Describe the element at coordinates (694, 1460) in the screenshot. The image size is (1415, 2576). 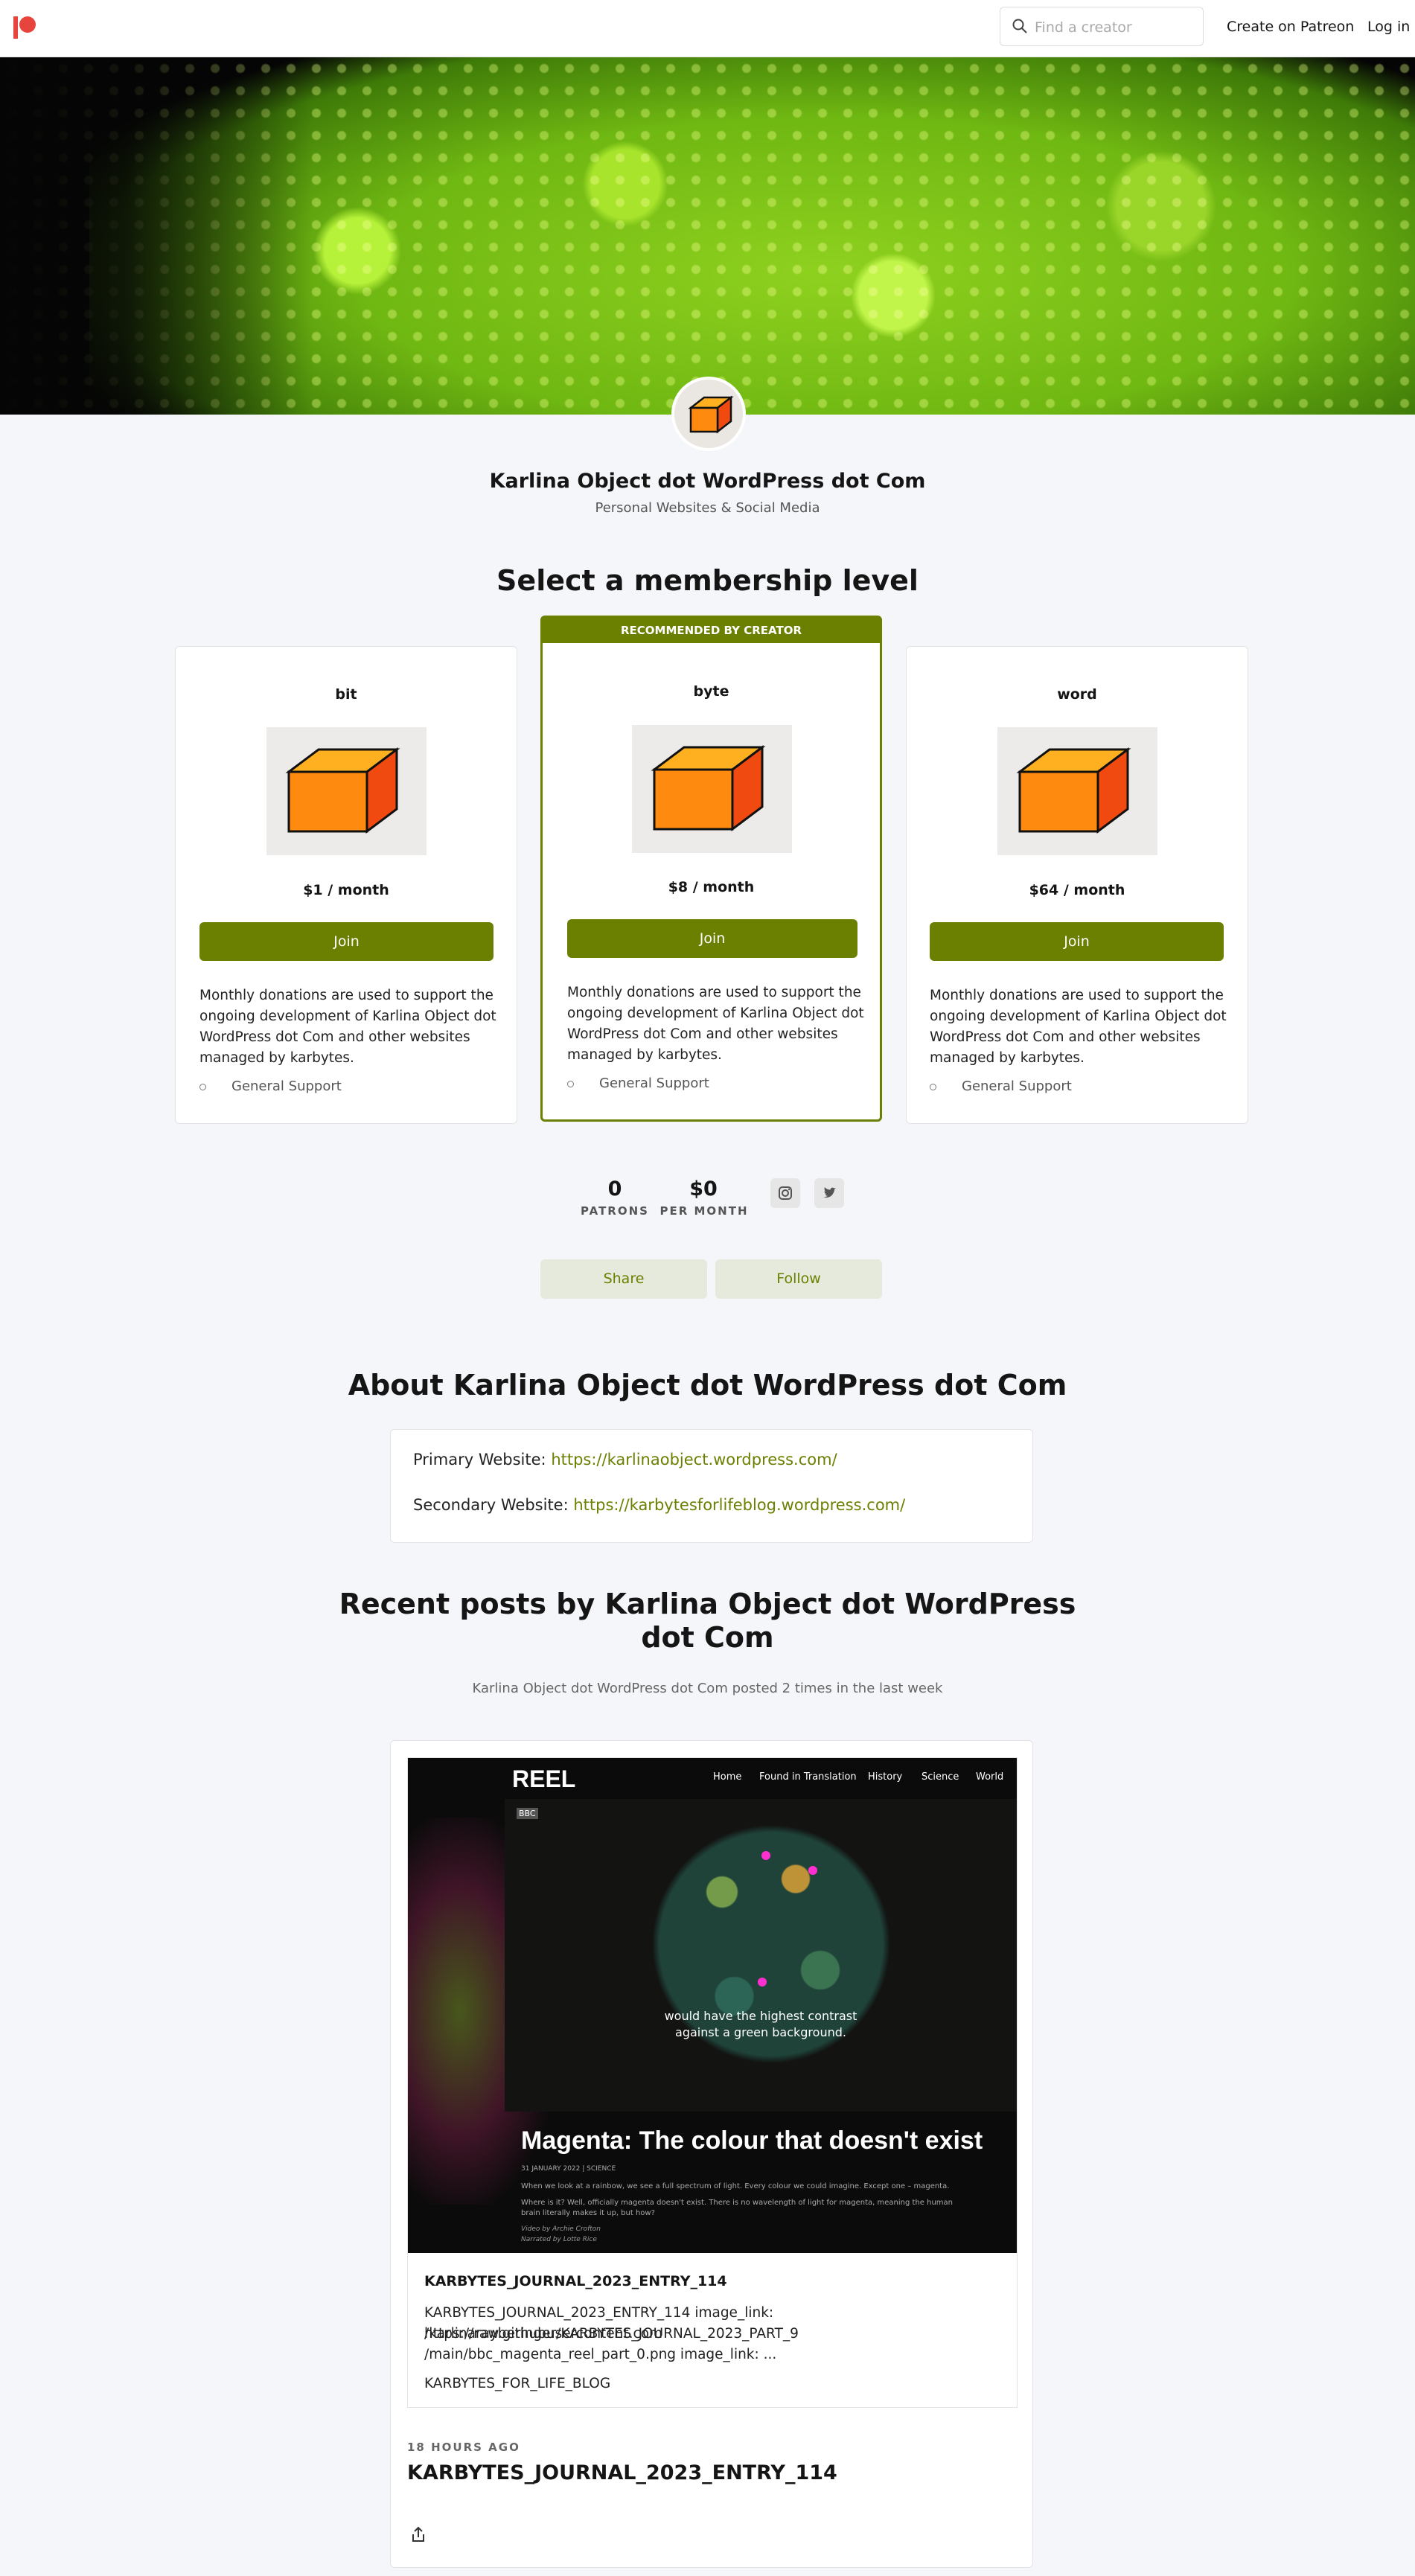
I see `primary-website-link: https://karlinaobject.wordpress.com/` at that location.